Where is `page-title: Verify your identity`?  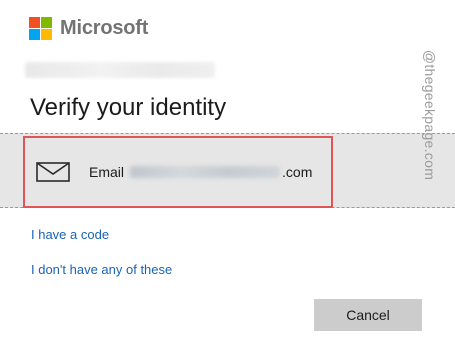
page-title: Verify your identity is located at coordinates (128, 107).